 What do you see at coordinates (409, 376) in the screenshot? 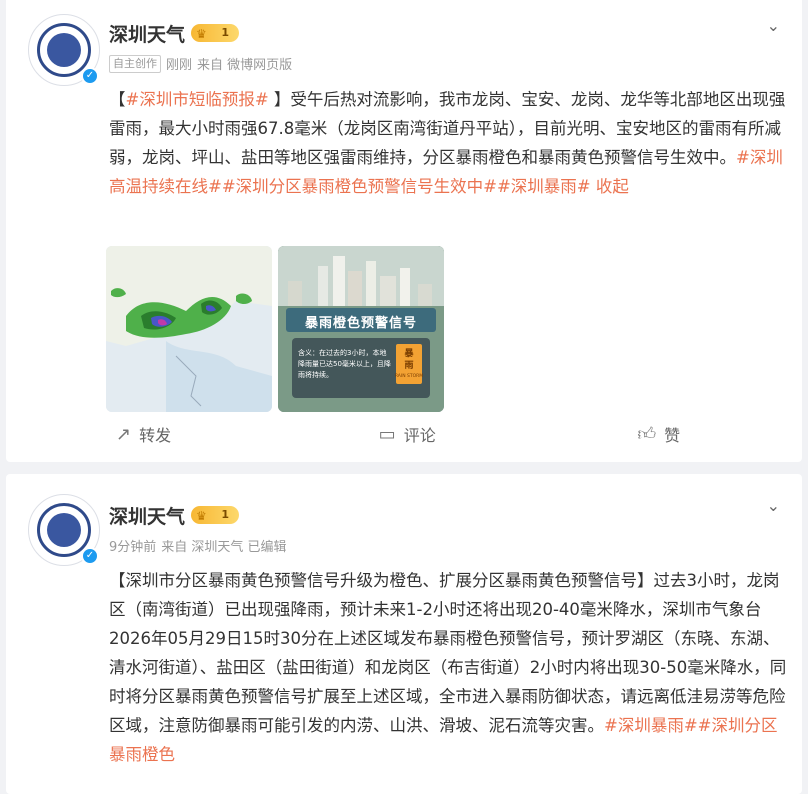
I see `sign-en: RAIN STORM` at bounding box center [409, 376].